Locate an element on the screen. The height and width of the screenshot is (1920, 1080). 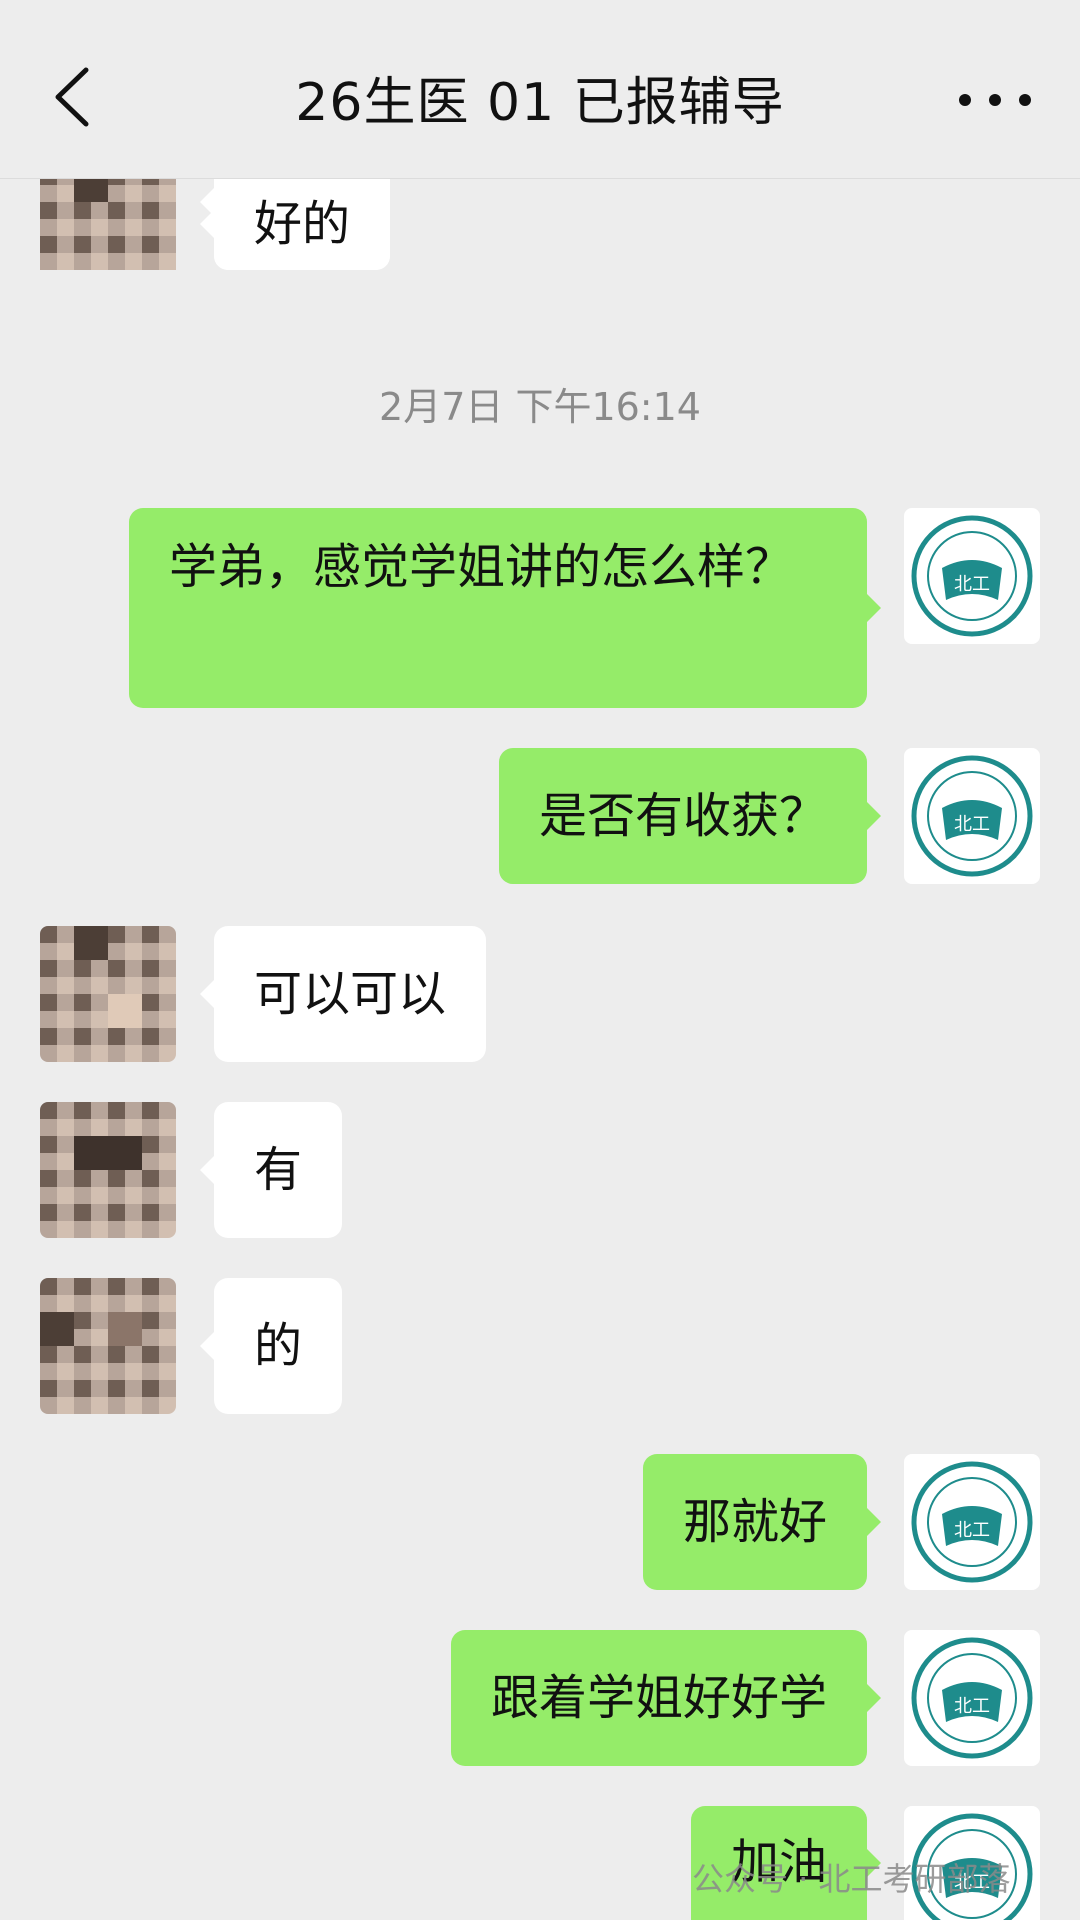
message-bubble-outgoing: 那就好 is located at coordinates (762, 1522).